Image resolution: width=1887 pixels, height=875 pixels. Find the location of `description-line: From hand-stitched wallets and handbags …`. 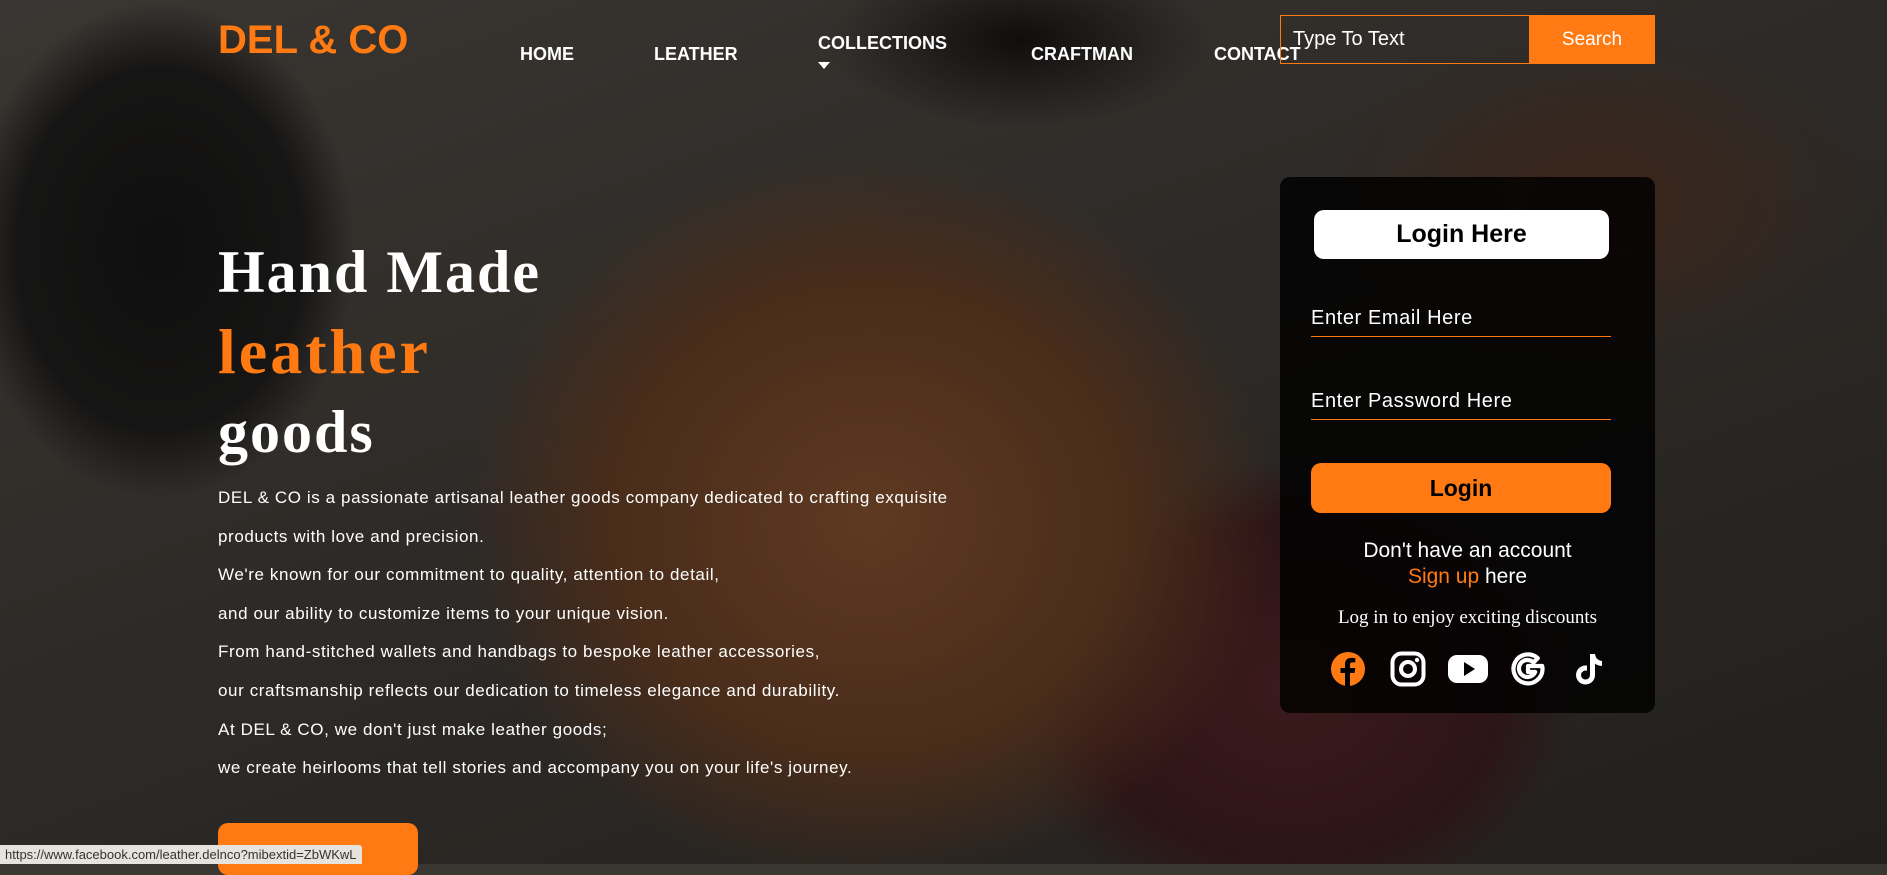

description-line: From hand-stitched wallets and handbags … is located at coordinates (519, 652).